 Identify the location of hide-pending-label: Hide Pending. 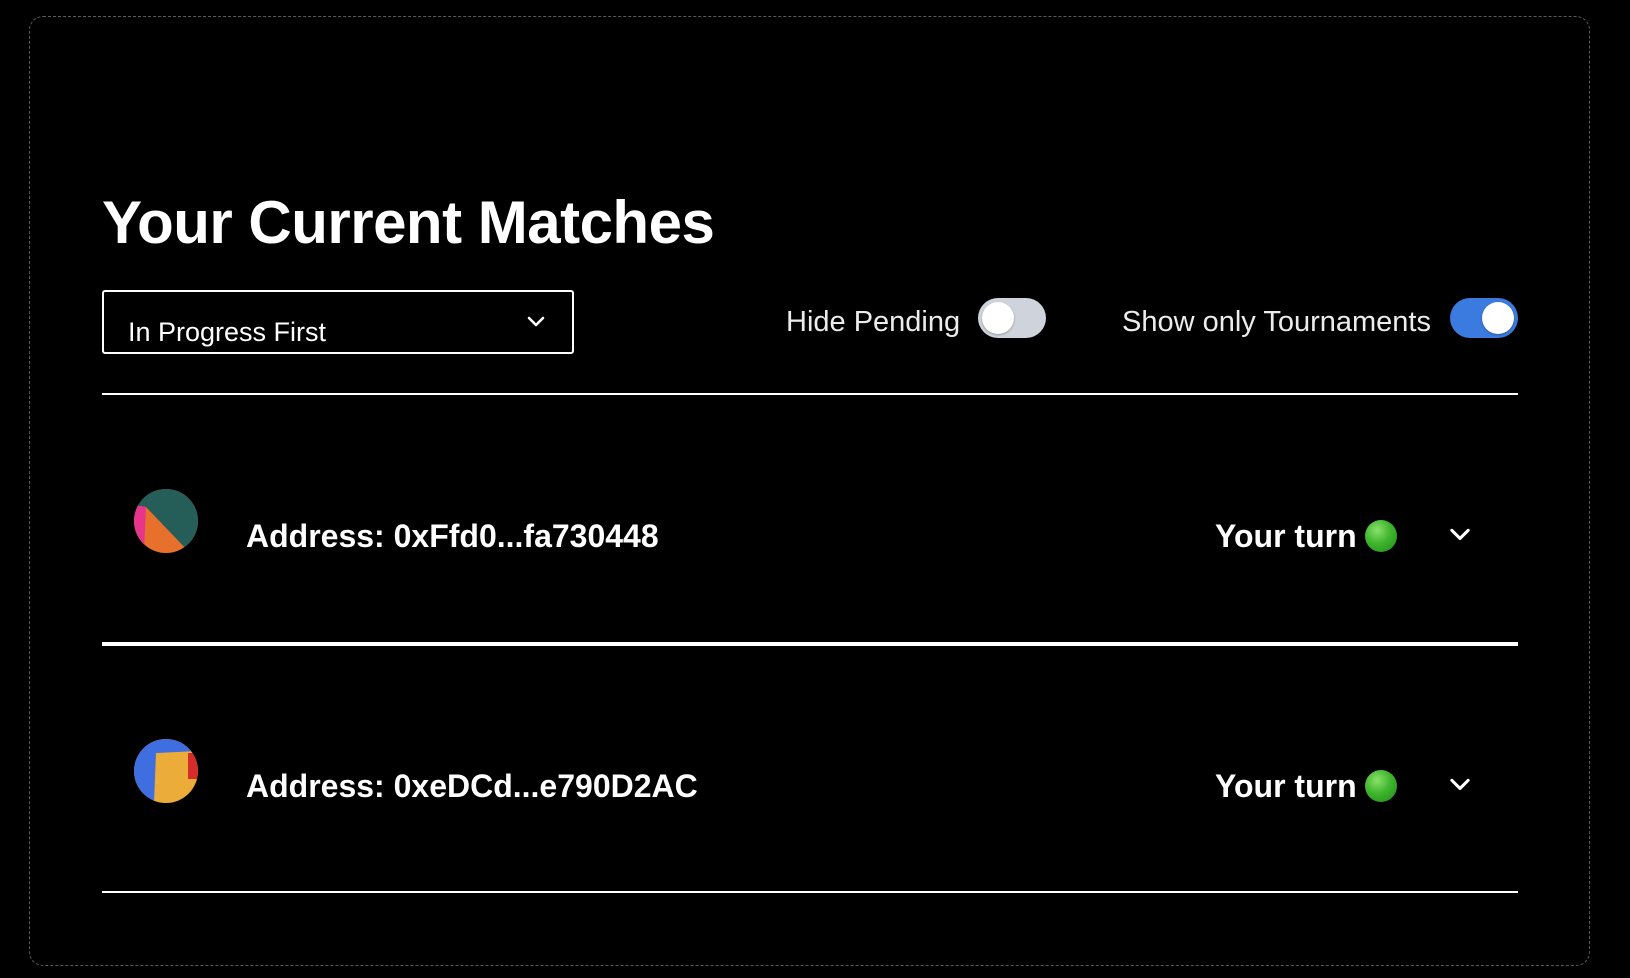
(873, 322).